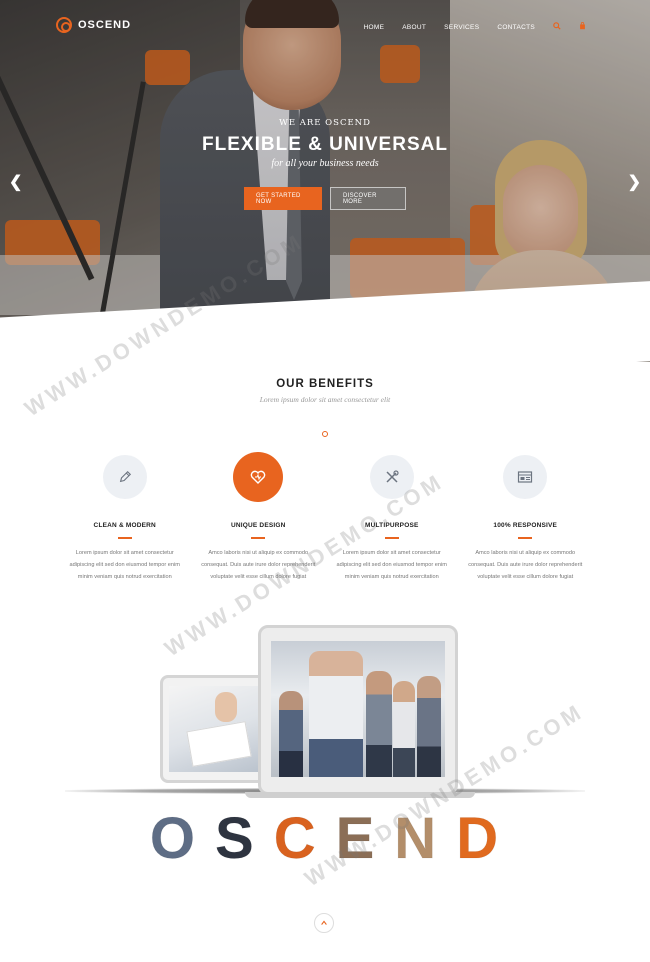 This screenshot has height=962, width=650. Describe the element at coordinates (416, 839) in the screenshot. I see `showcase-letter: N` at that location.